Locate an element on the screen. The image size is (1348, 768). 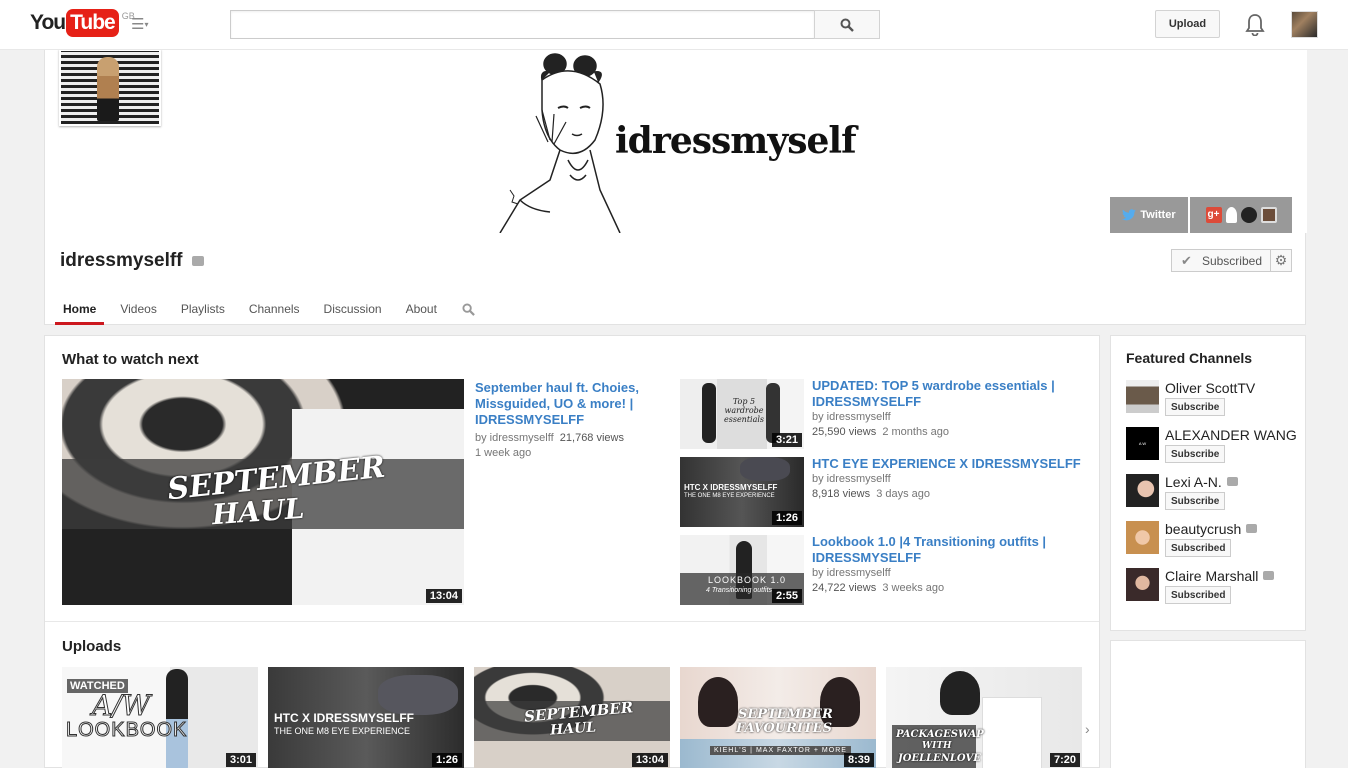
thumb-tagline: KIEHL'S | MAX FAXTOR + MORE is located at coordinates (780, 750).